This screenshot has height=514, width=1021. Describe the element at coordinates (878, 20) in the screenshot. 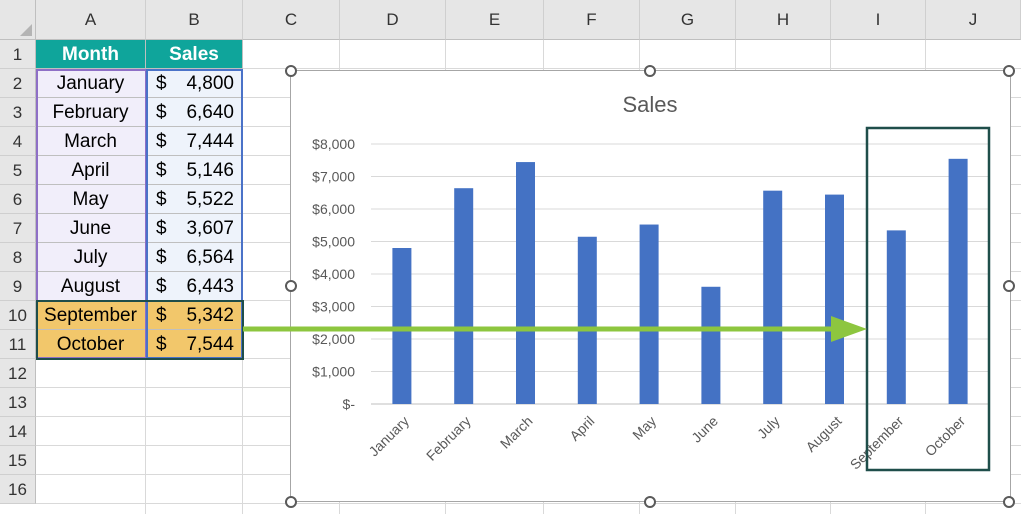

I see `column-header-i: I` at that location.